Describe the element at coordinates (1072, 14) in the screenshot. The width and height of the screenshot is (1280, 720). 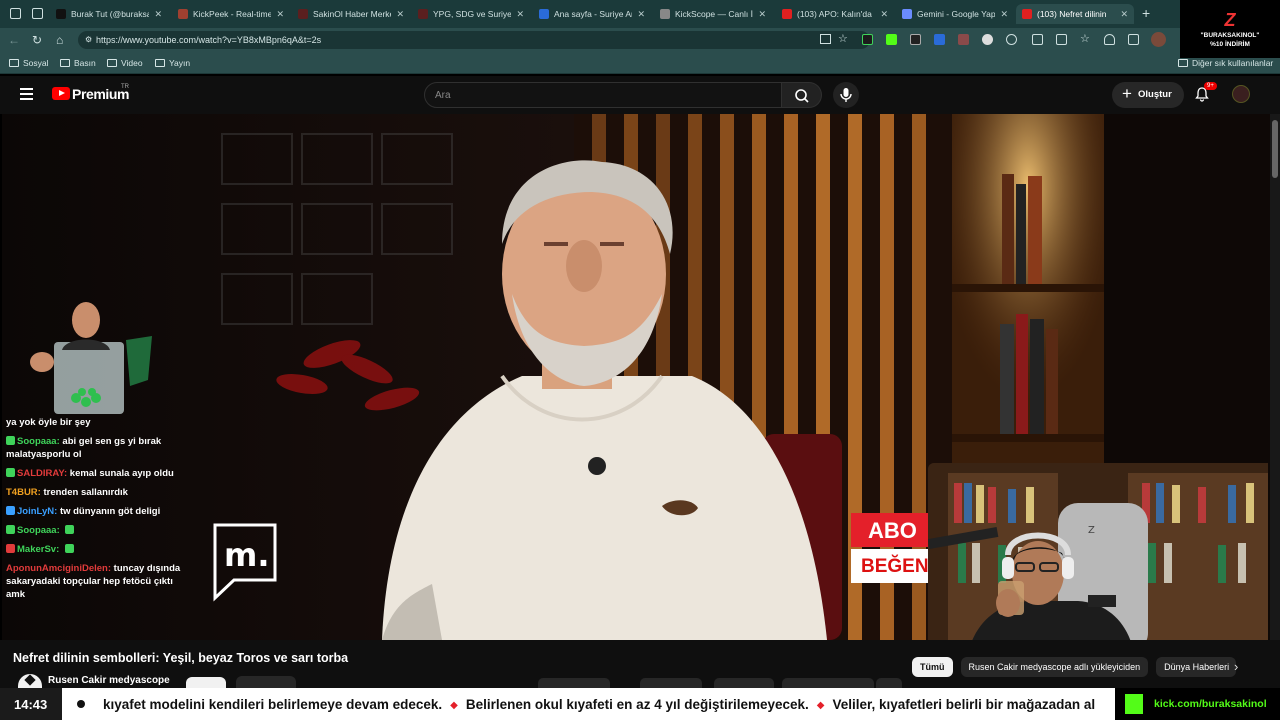
I see `tab-label: (103) Nefret dilinin` at that location.